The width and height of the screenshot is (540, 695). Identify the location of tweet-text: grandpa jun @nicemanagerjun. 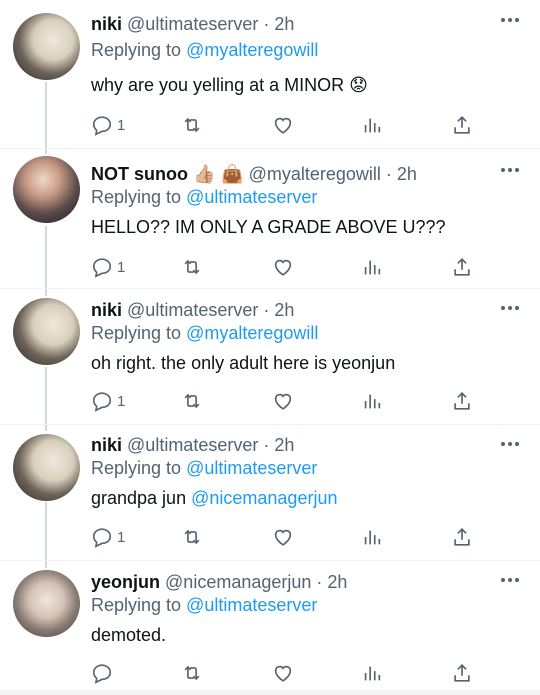
(214, 498).